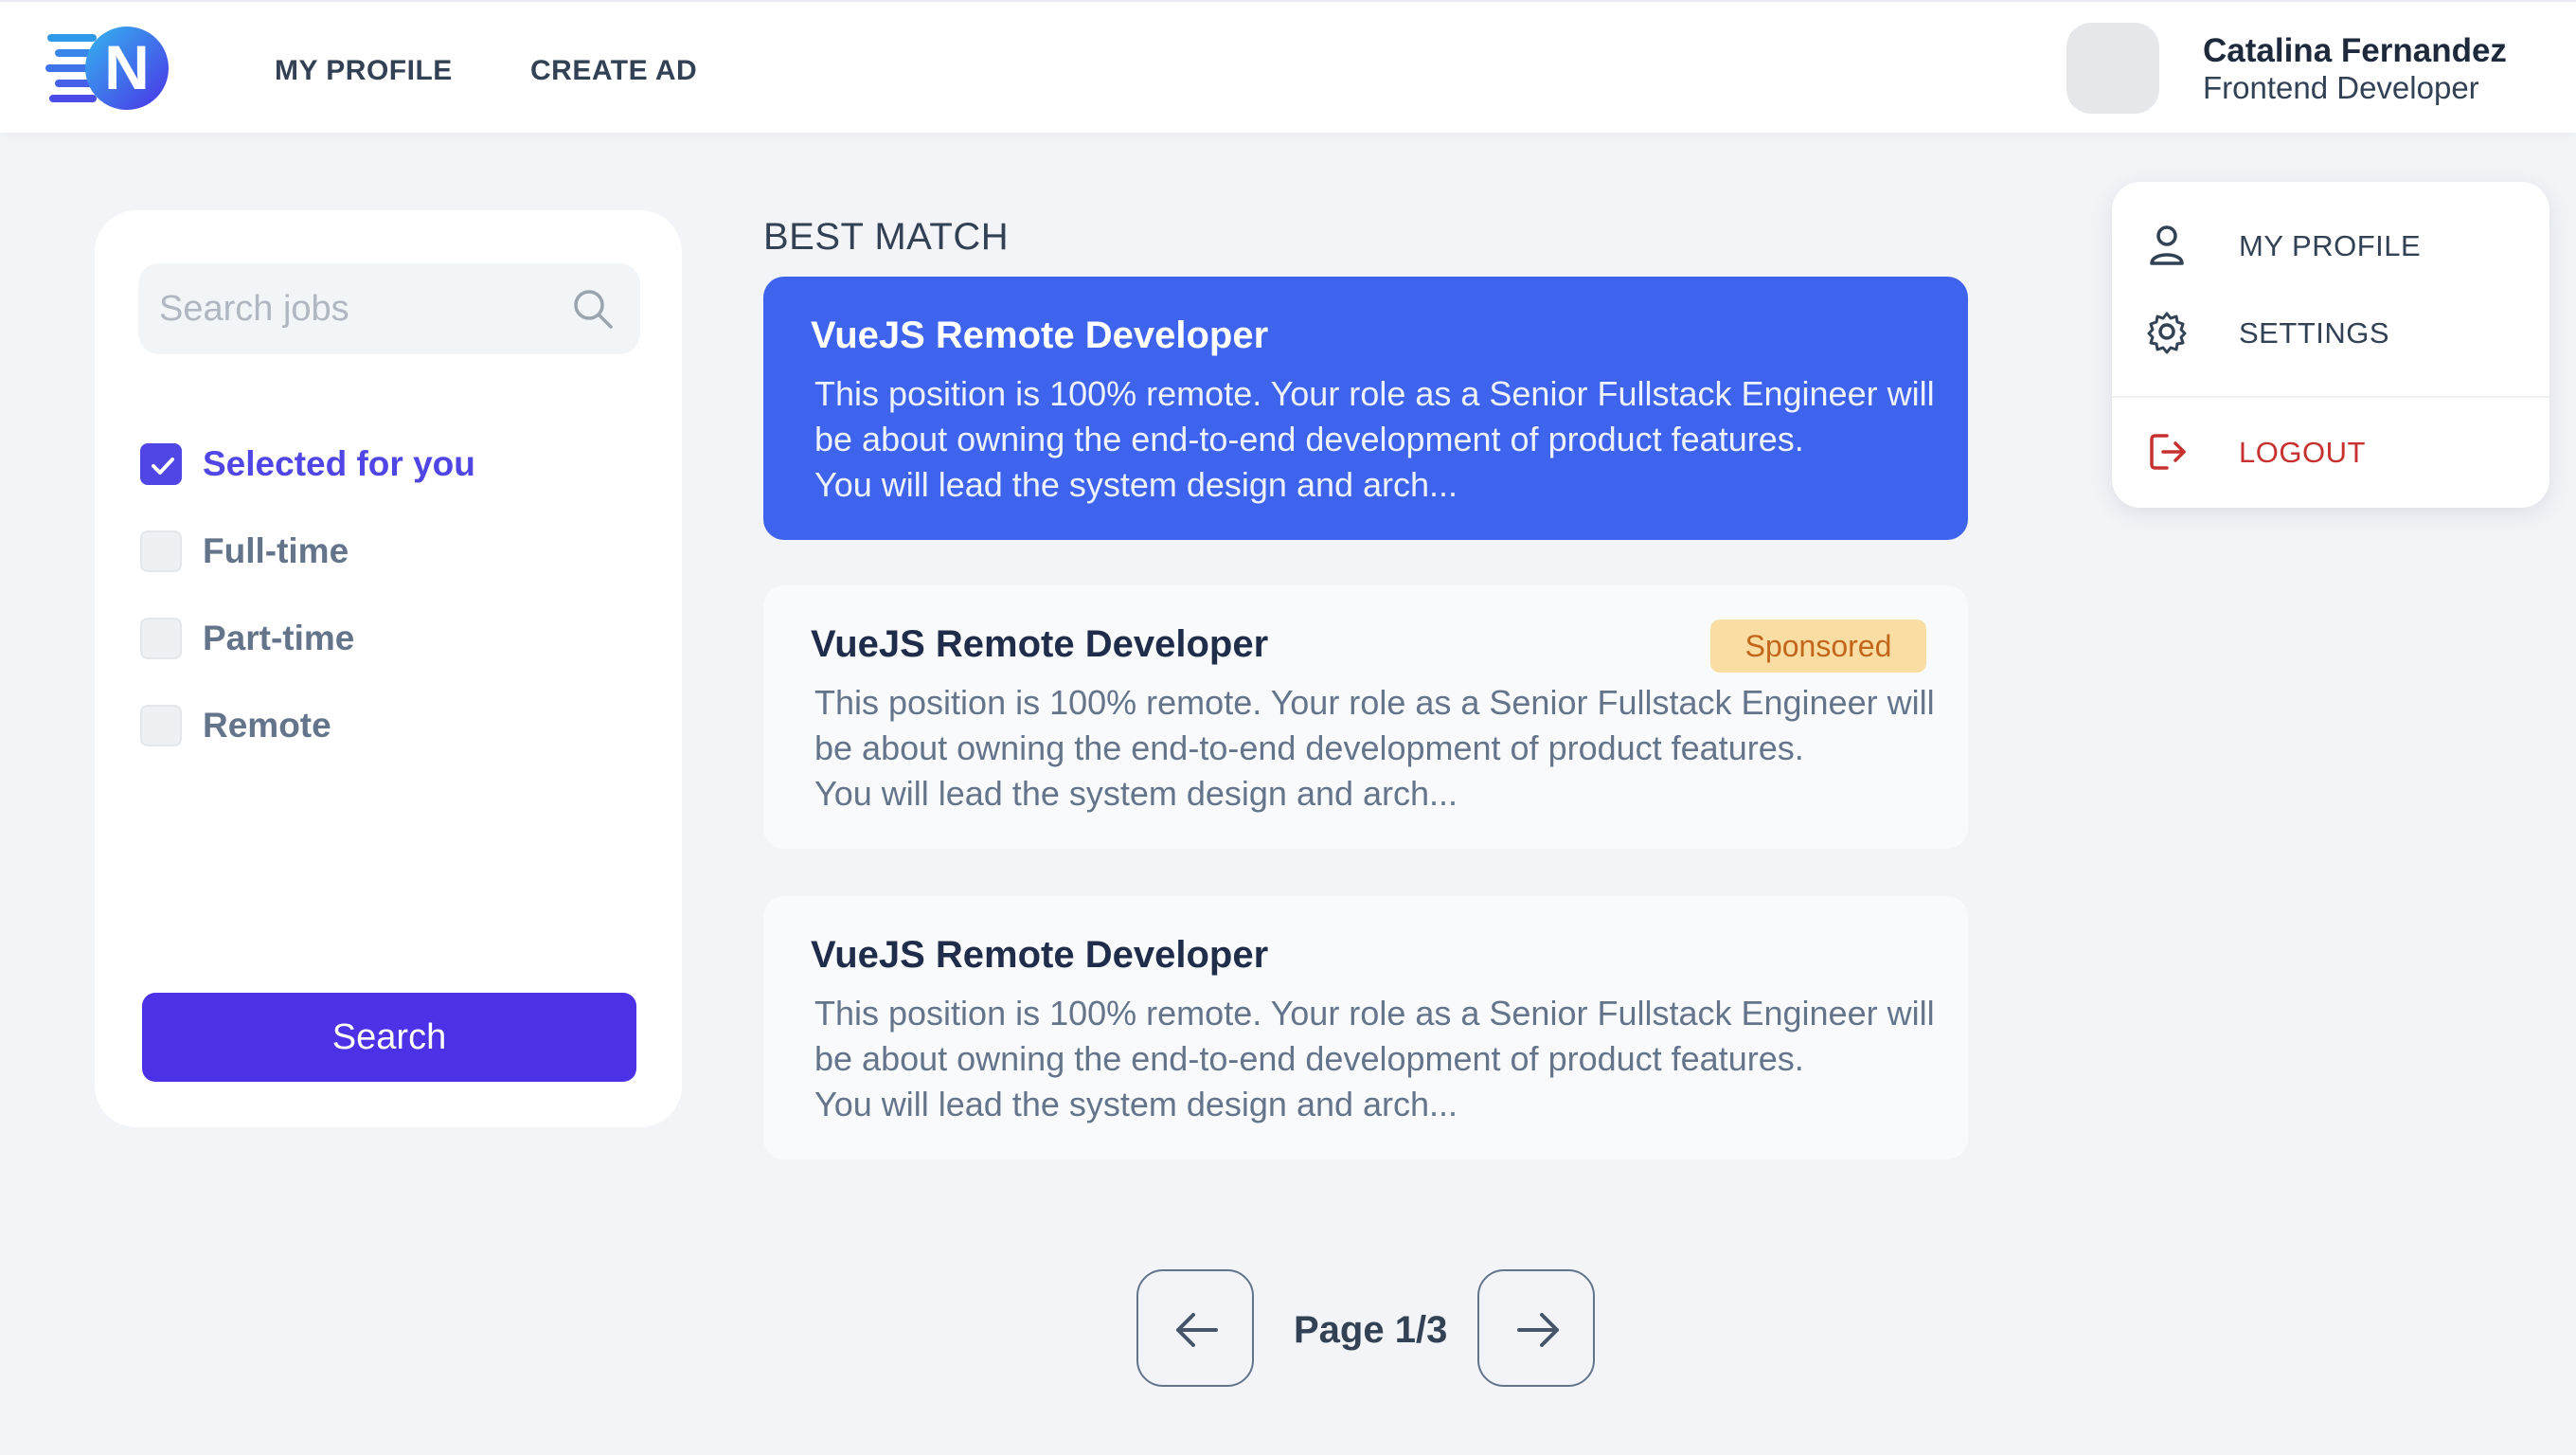 The image size is (2576, 1455). Describe the element at coordinates (2167, 245) in the screenshot. I see `user-icon` at that location.